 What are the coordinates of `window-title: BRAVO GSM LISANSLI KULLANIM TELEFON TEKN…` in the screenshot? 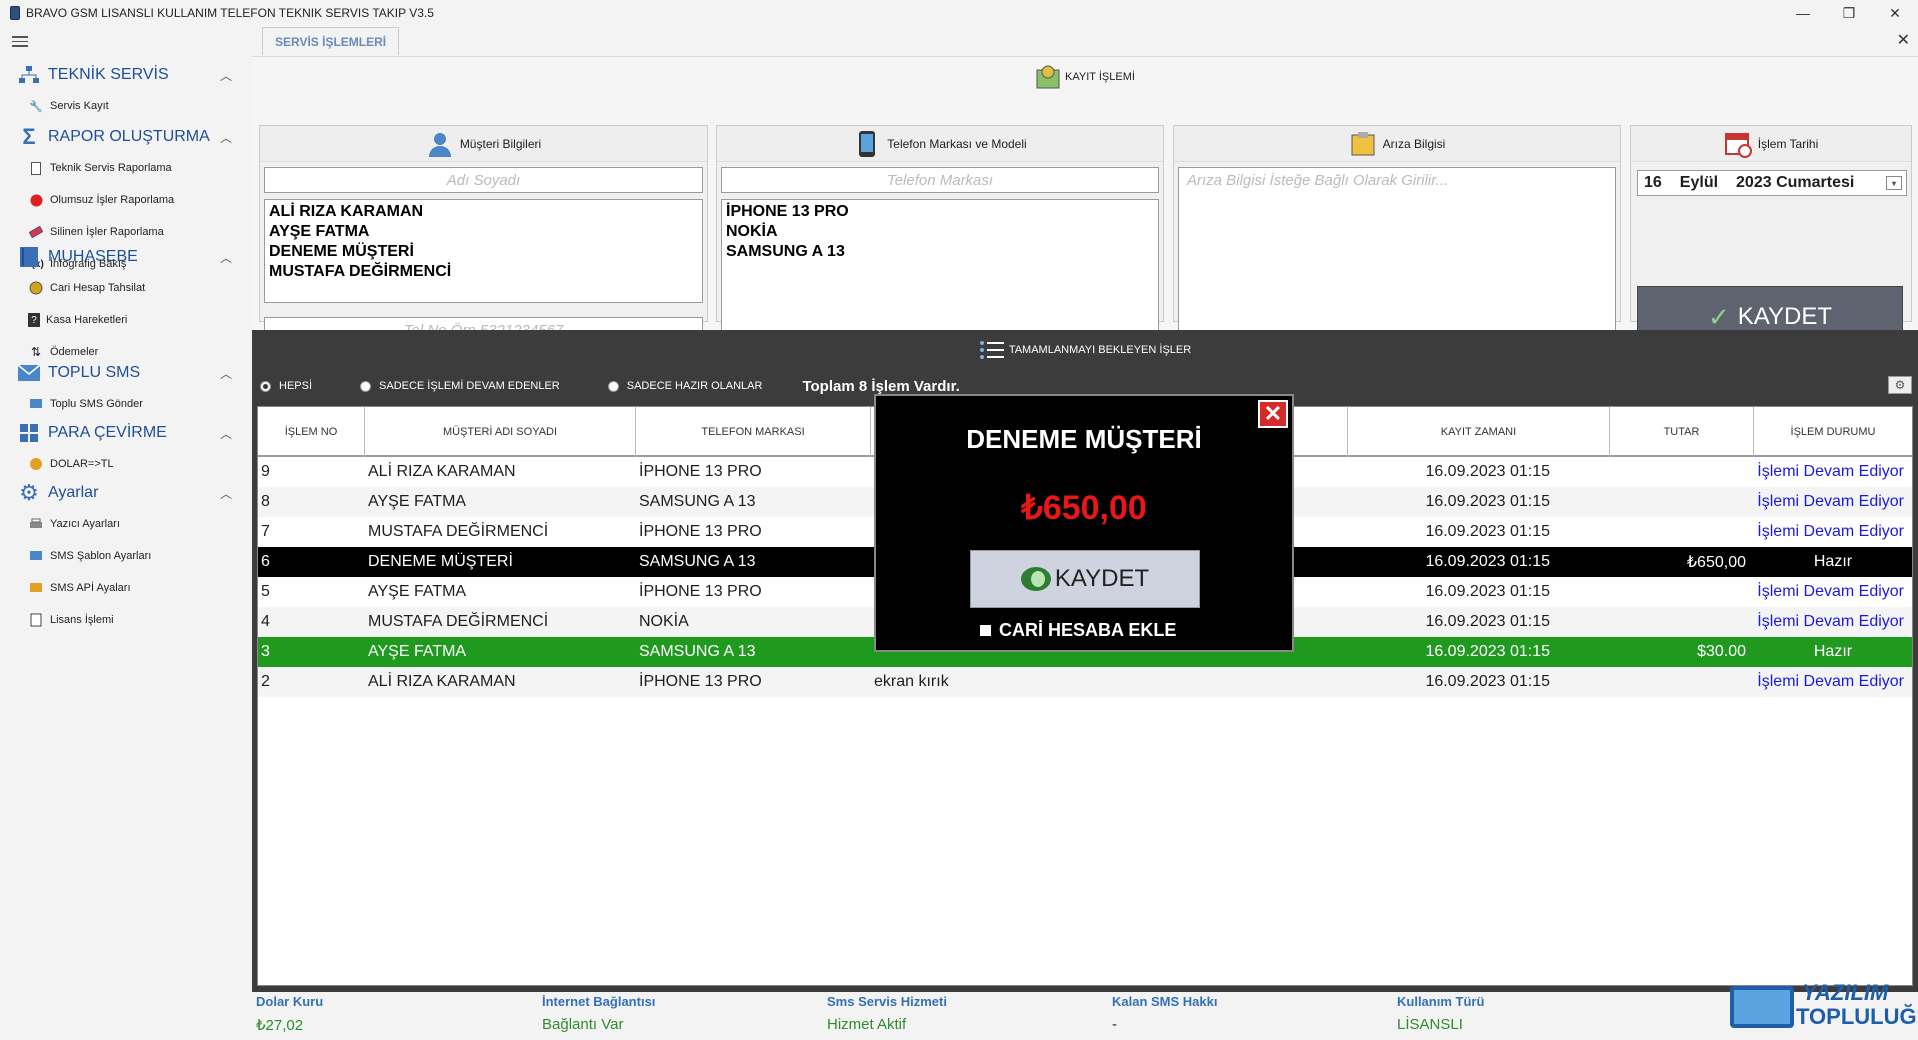 It's located at (230, 13).